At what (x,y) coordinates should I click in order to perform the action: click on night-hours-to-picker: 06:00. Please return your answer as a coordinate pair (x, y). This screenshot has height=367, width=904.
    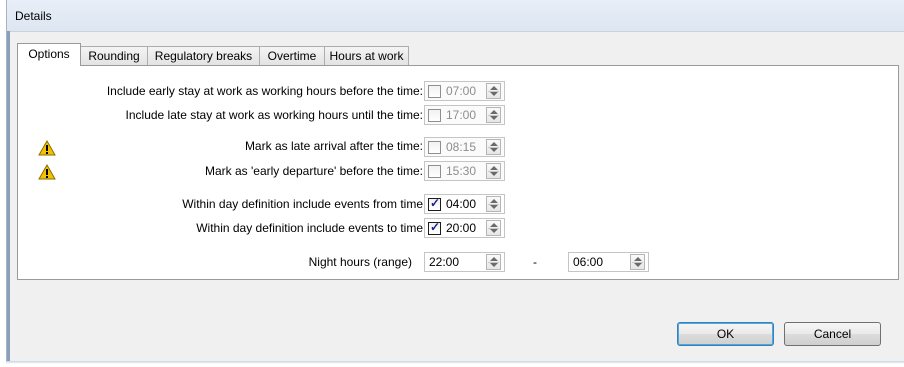
    Looking at the image, I should click on (608, 262).